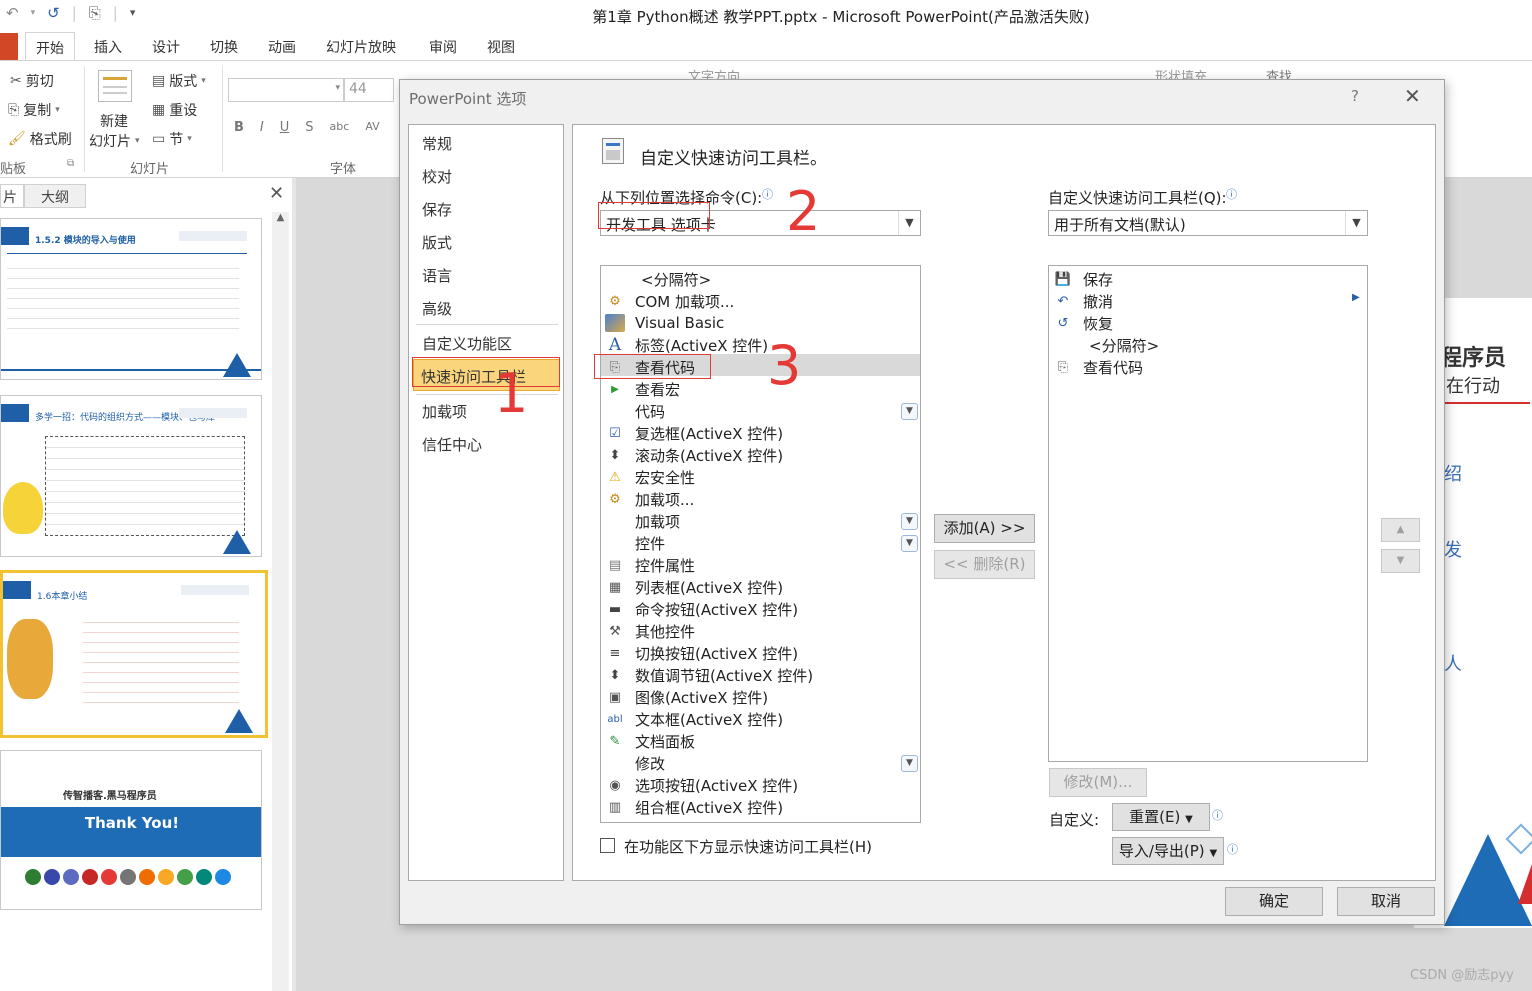 The height and width of the screenshot is (991, 1532). I want to click on remove-button: << 删除(R), so click(984, 564).